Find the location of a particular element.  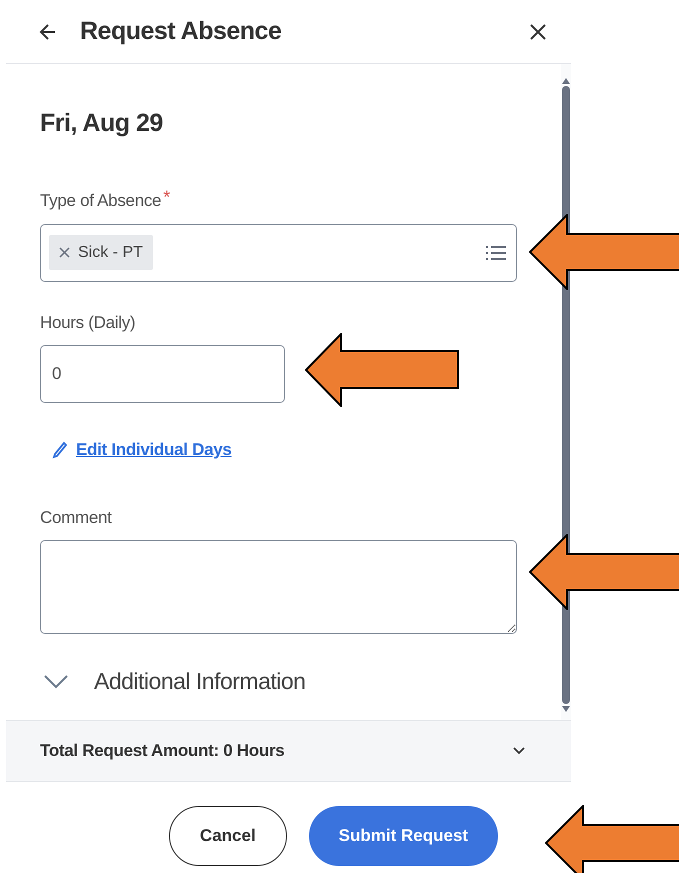

field-label: Type of Absence is located at coordinates (101, 201).